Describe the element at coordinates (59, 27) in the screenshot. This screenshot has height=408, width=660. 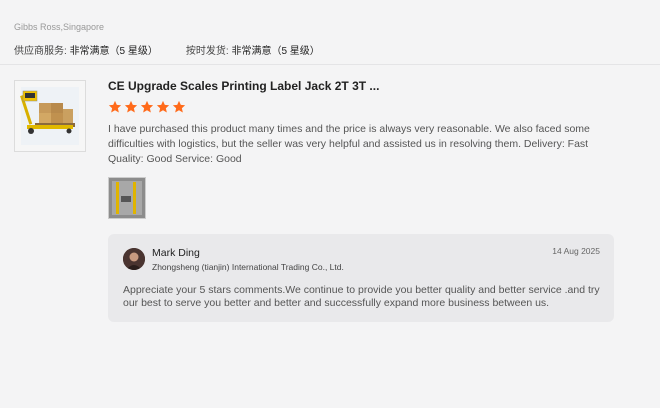
I see `reviewer-location: Gibbs Ross,Singapore` at that location.